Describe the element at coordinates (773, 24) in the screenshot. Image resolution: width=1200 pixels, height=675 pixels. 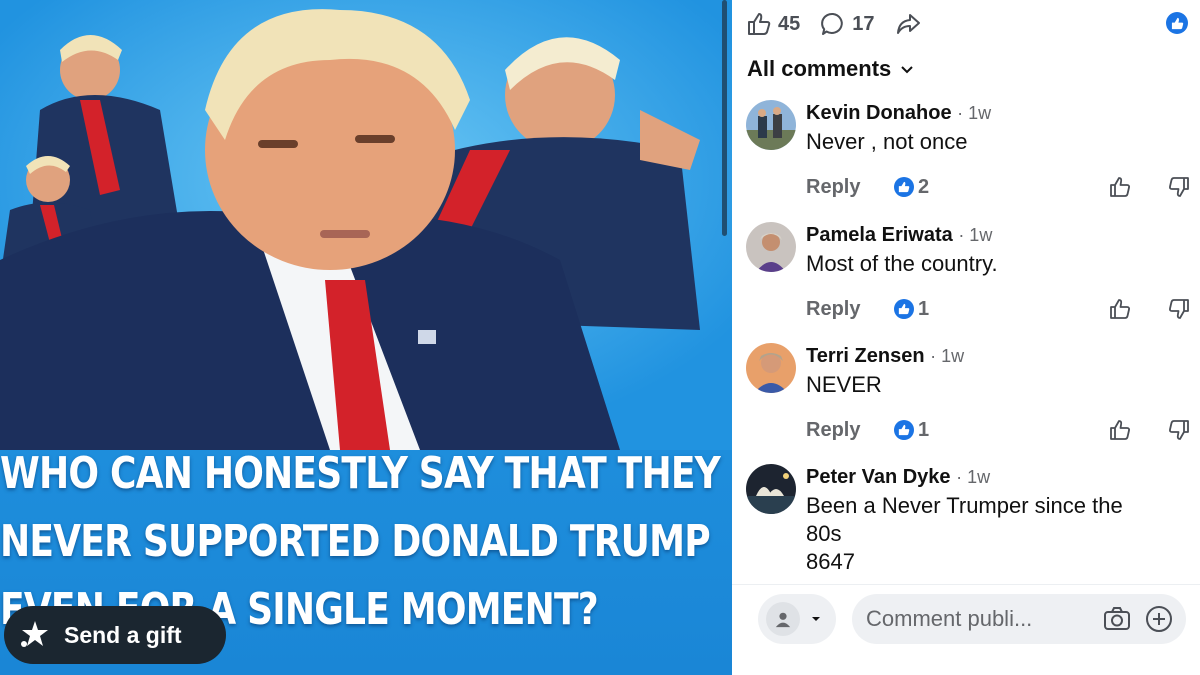
I see `like-action: 45` at that location.